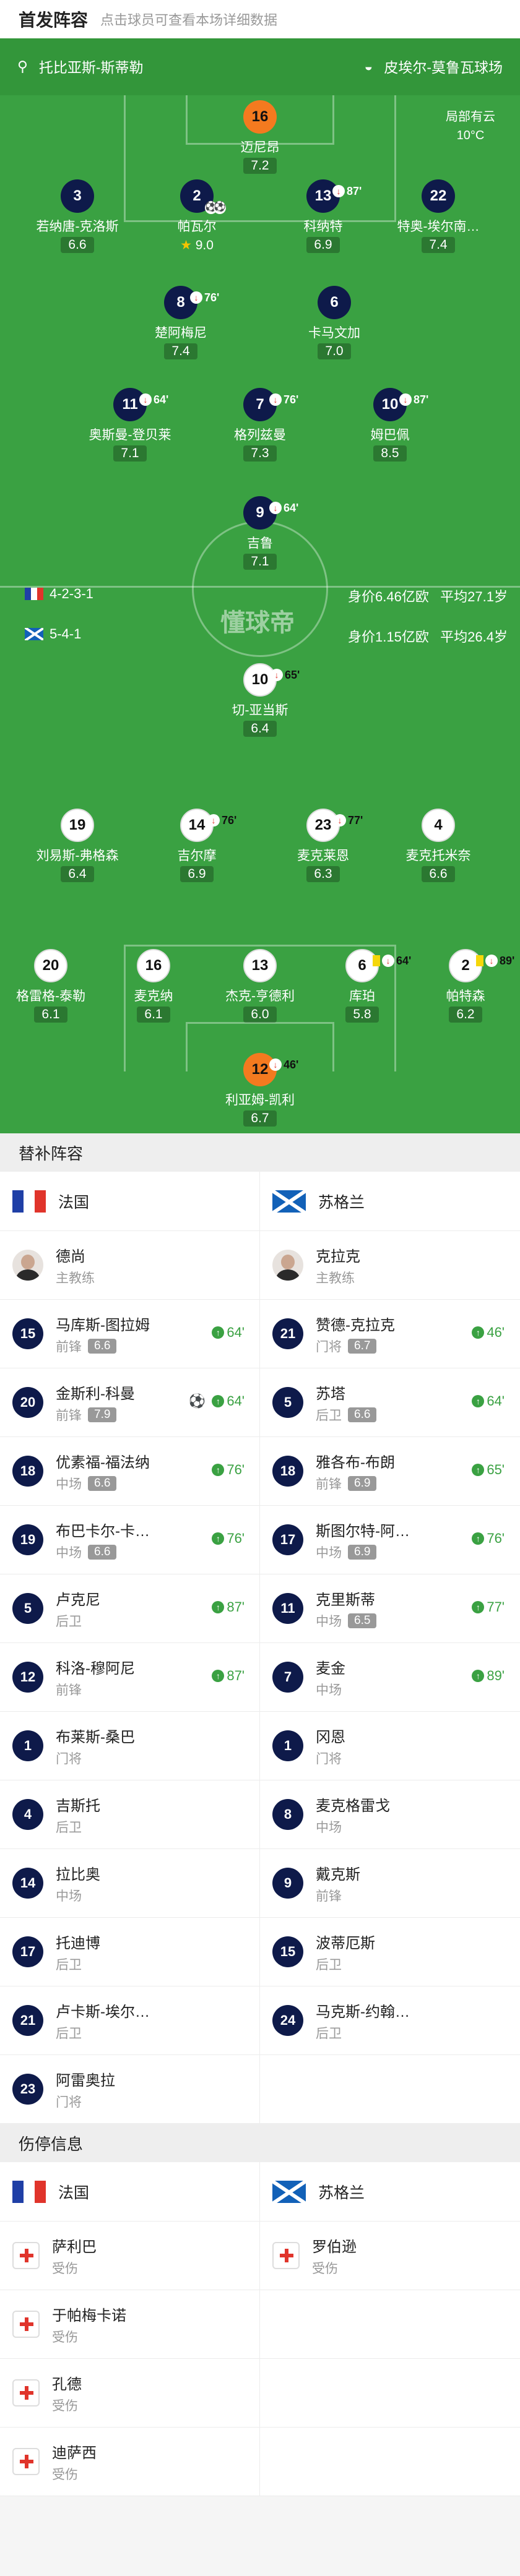 The width and height of the screenshot is (520, 2576). I want to click on rating-badge: 7.9, so click(103, 1414).